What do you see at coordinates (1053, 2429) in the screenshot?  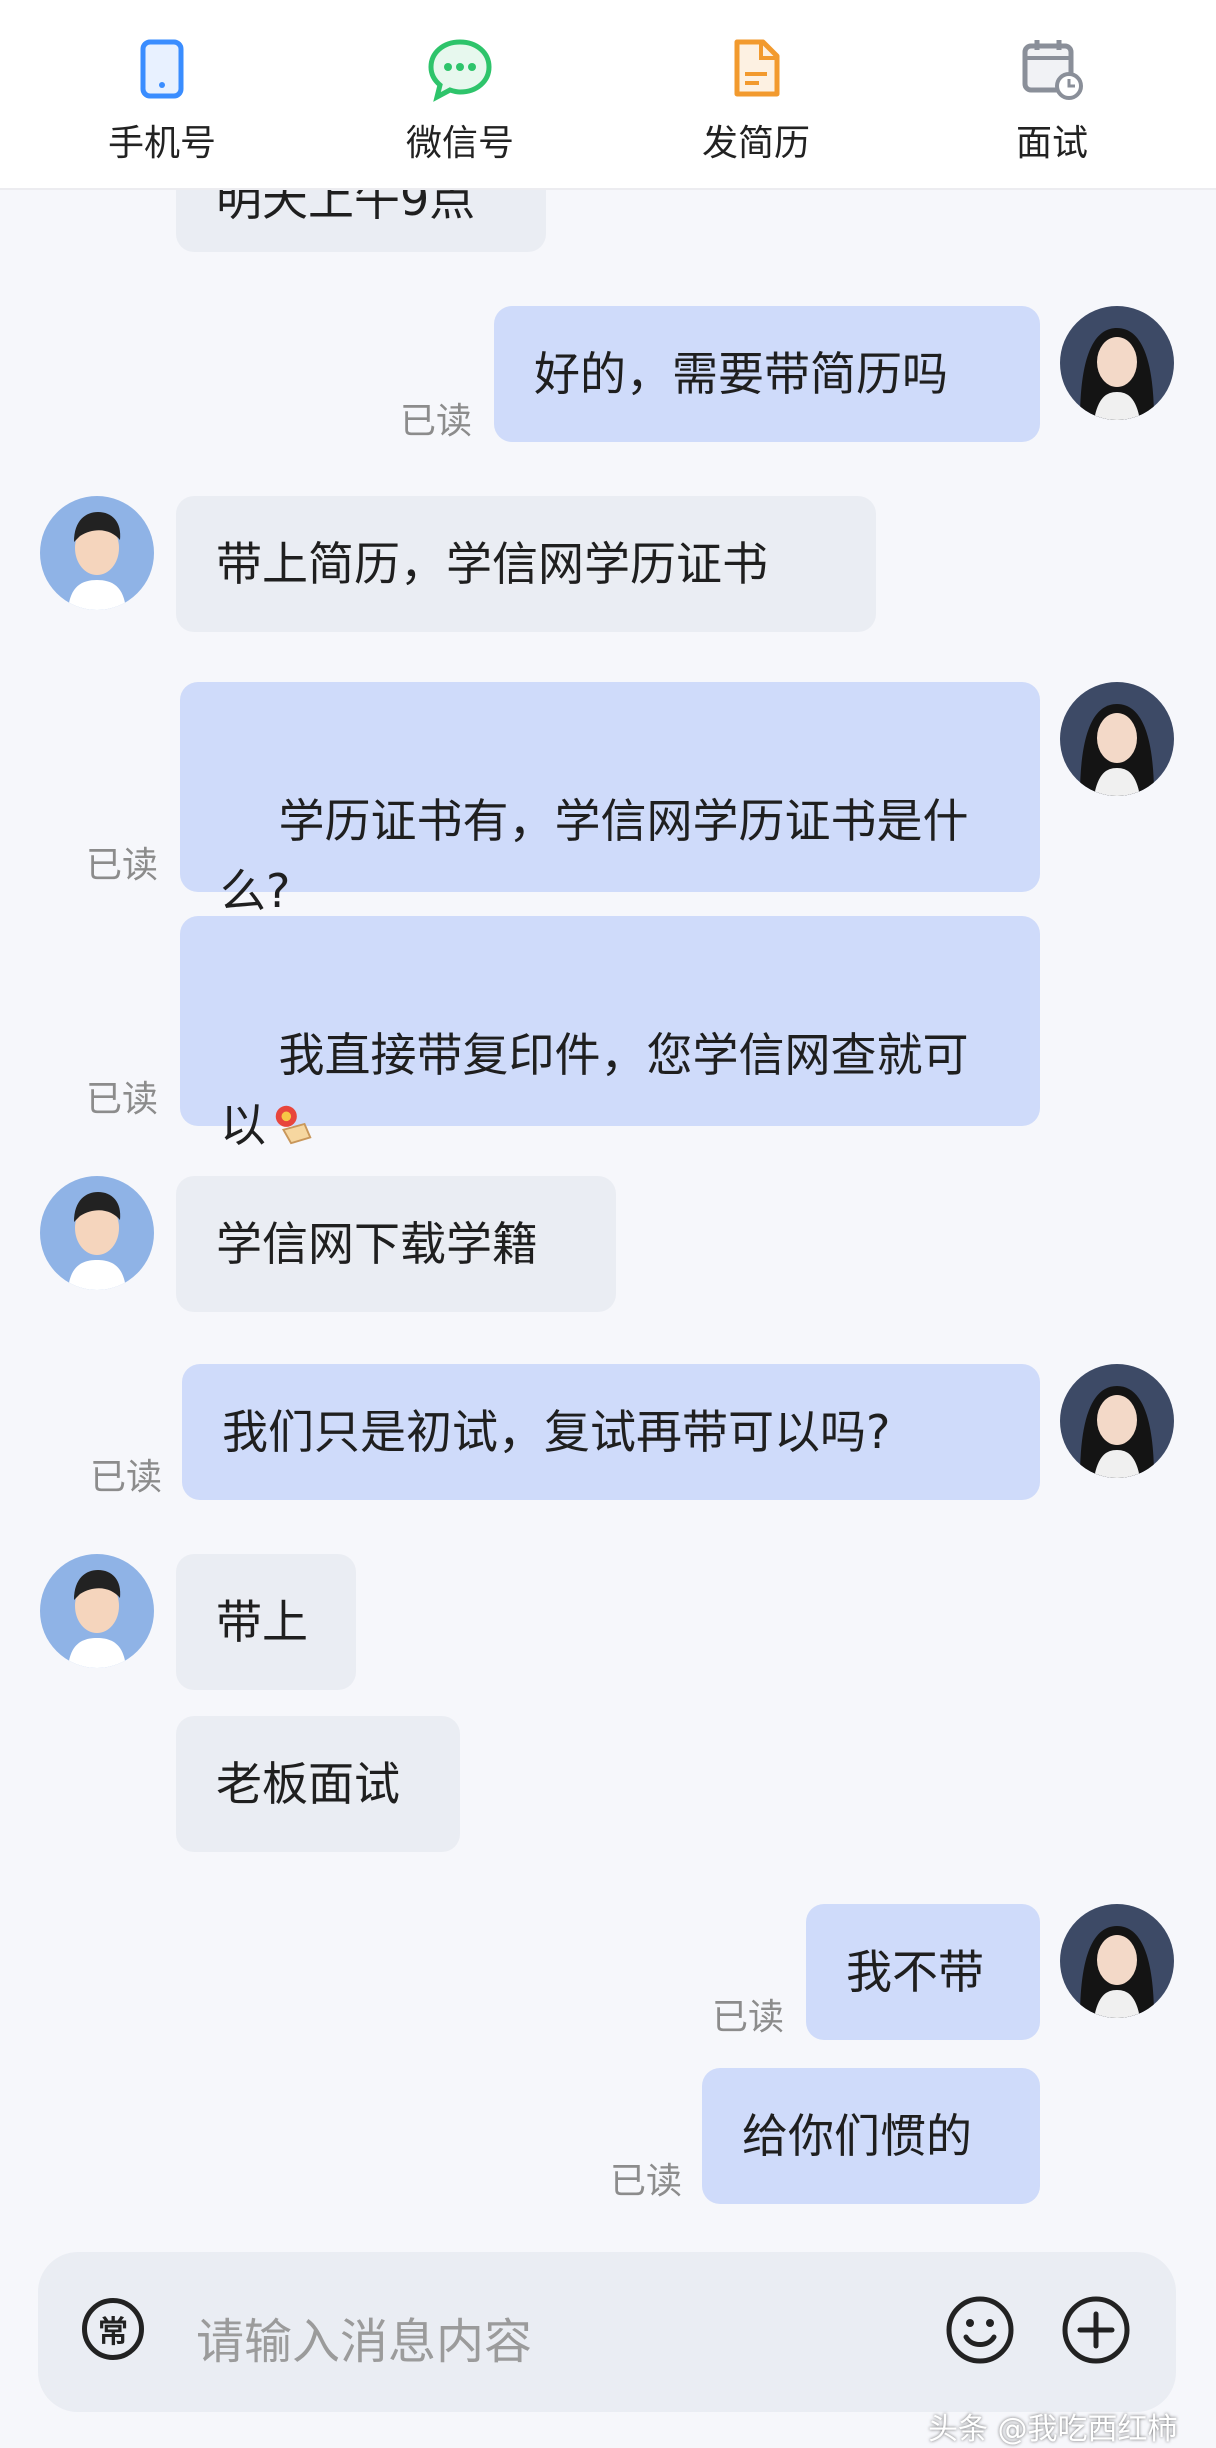 I see `watermark: 头条 @我吃西红柿` at bounding box center [1053, 2429].